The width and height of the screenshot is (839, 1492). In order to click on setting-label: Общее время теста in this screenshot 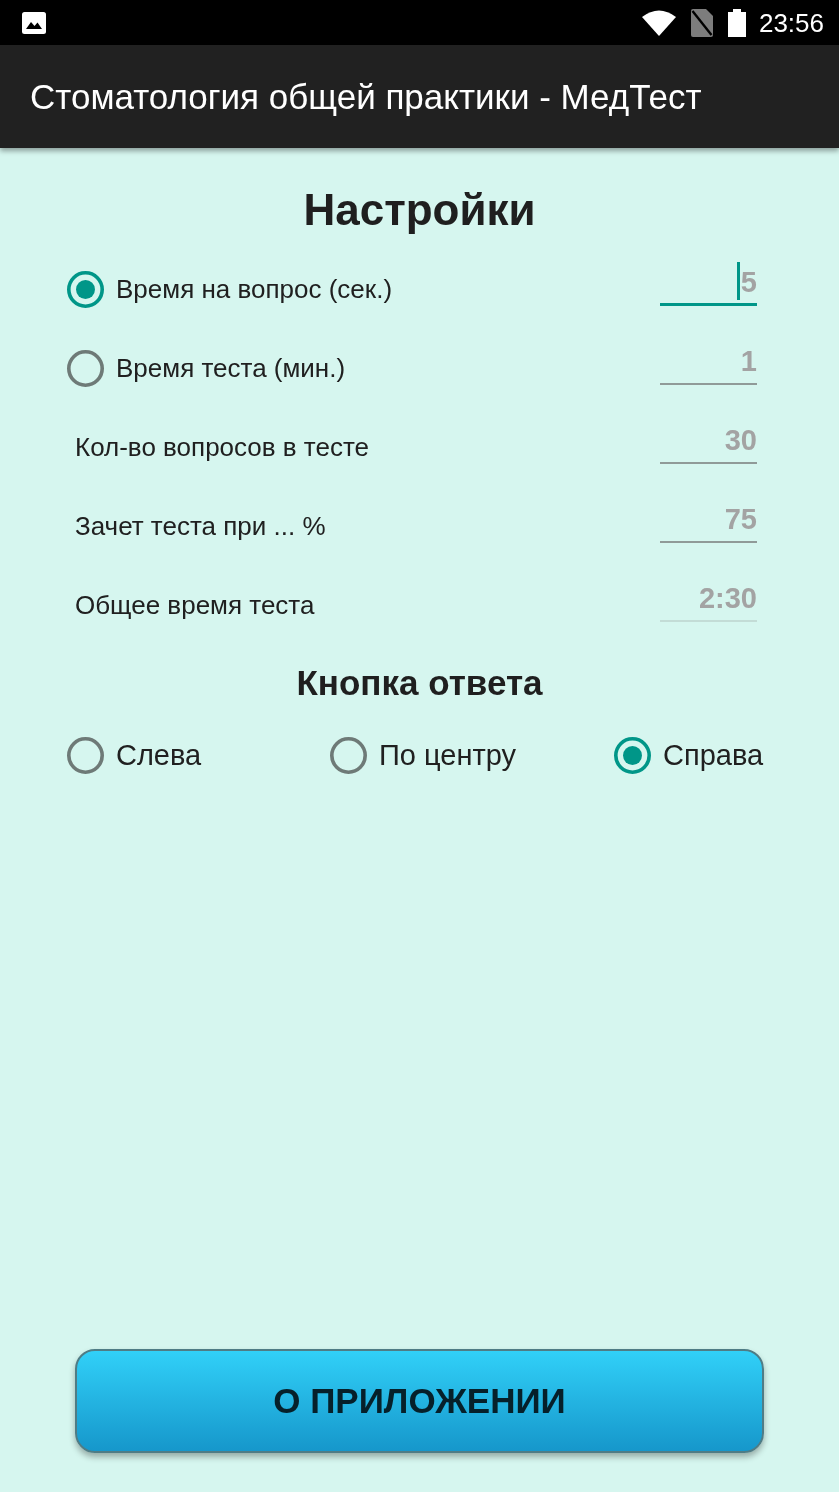, I will do `click(195, 605)`.